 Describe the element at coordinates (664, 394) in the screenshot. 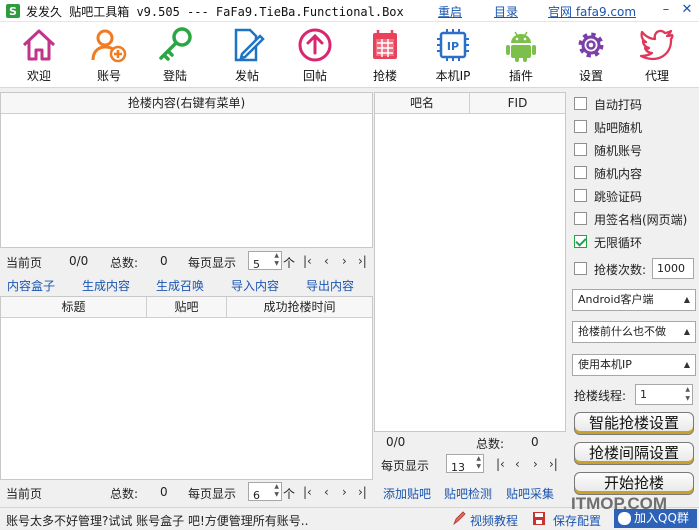

I see `threads-stepper: 1 ▲ ▼` at that location.